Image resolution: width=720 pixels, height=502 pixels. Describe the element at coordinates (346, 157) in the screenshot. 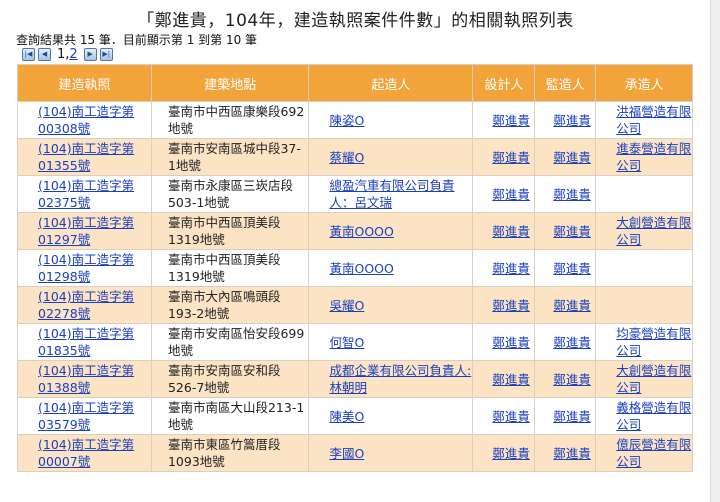

I see `owner-link: 蔡耀O` at that location.